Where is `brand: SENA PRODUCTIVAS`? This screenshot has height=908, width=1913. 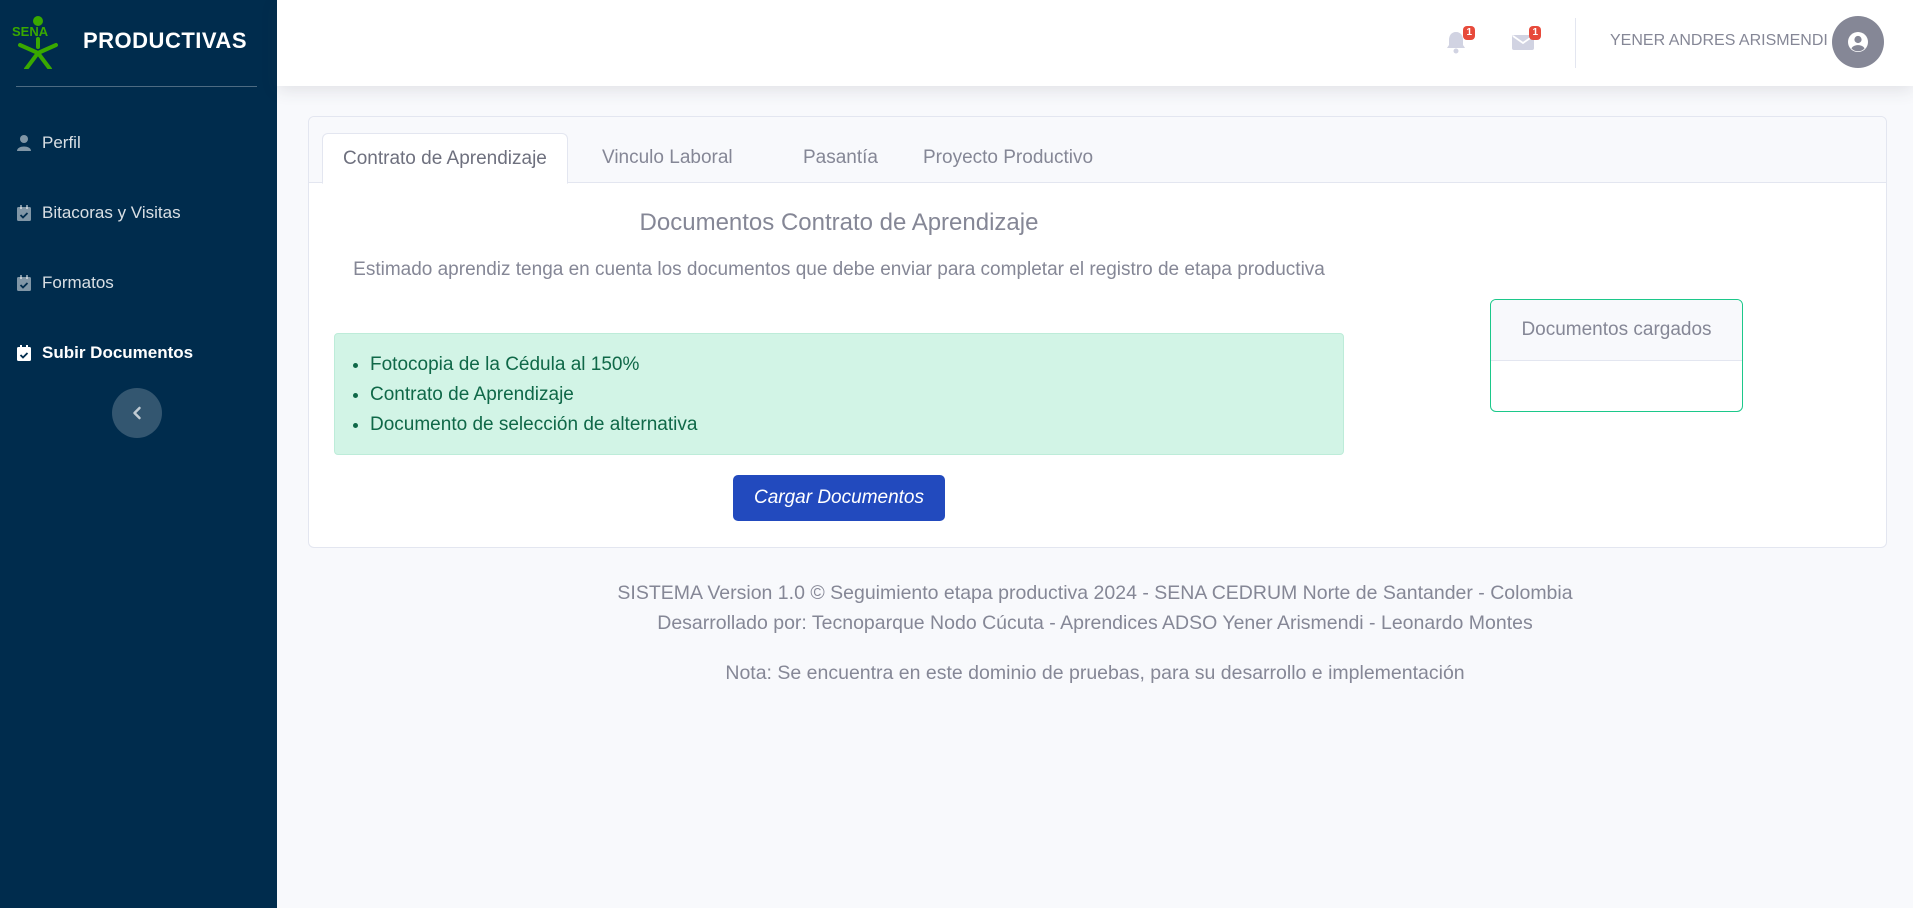 brand: SENA PRODUCTIVAS is located at coordinates (138, 43).